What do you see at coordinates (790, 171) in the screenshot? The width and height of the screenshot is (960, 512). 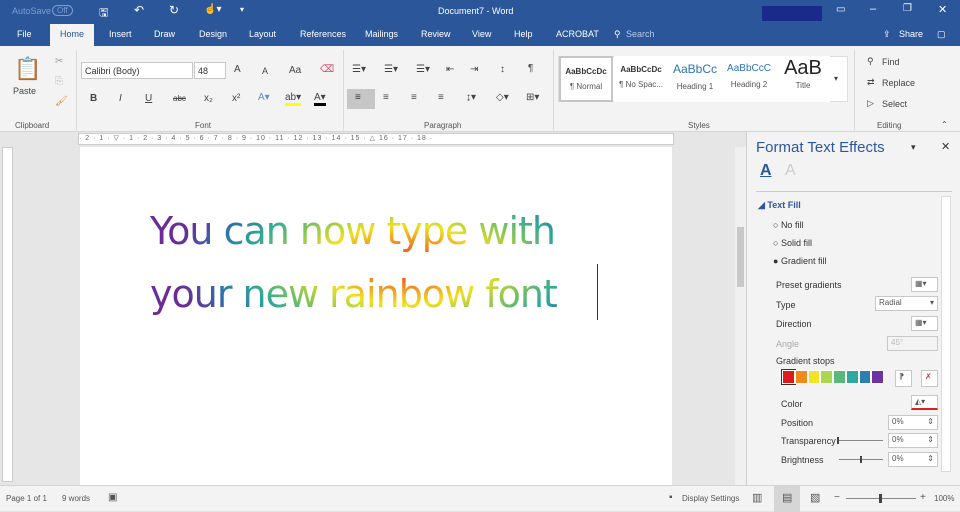 I see `text-effects-icon: A` at bounding box center [790, 171].